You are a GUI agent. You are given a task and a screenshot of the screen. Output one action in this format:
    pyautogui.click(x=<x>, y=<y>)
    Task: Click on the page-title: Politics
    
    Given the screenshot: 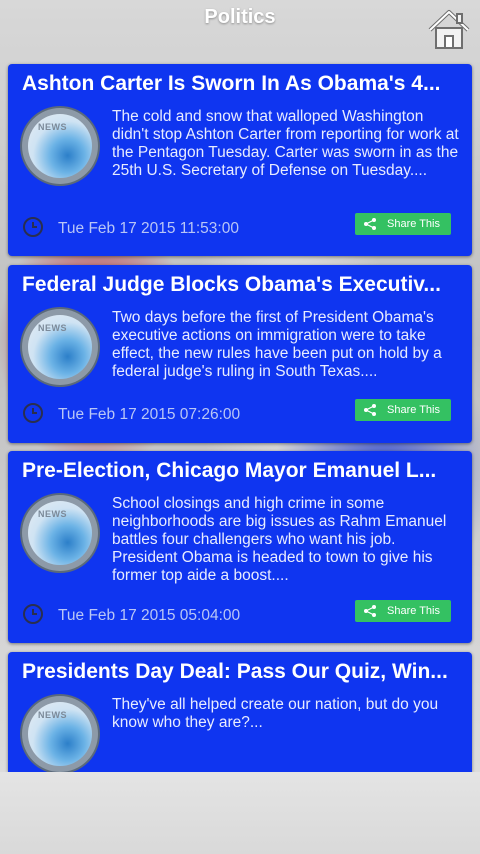 What is the action you would take?
    pyautogui.click(x=240, y=17)
    